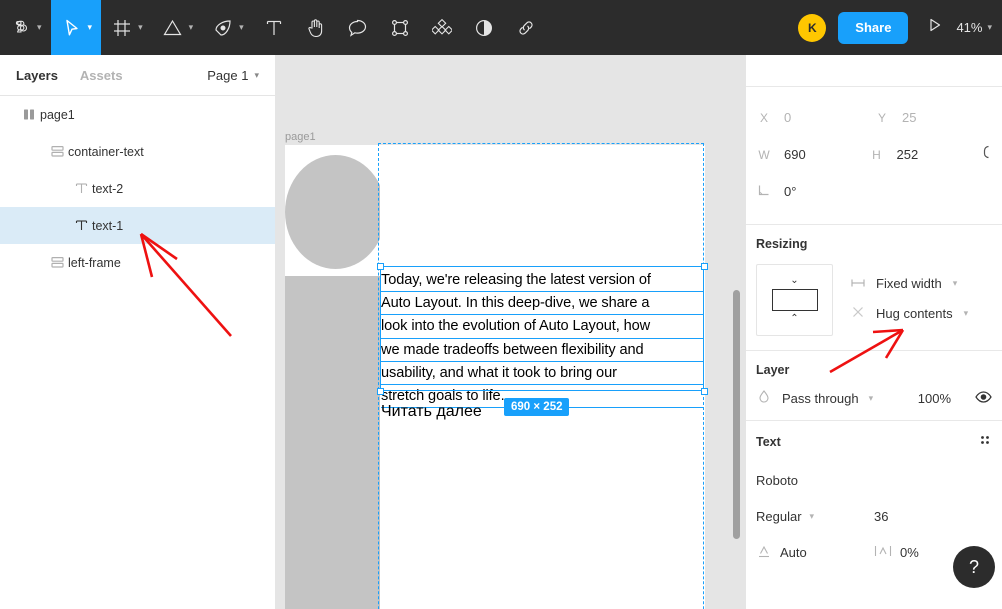 Image resolution: width=1002 pixels, height=609 pixels. I want to click on opacity-value: 100%, so click(934, 398).